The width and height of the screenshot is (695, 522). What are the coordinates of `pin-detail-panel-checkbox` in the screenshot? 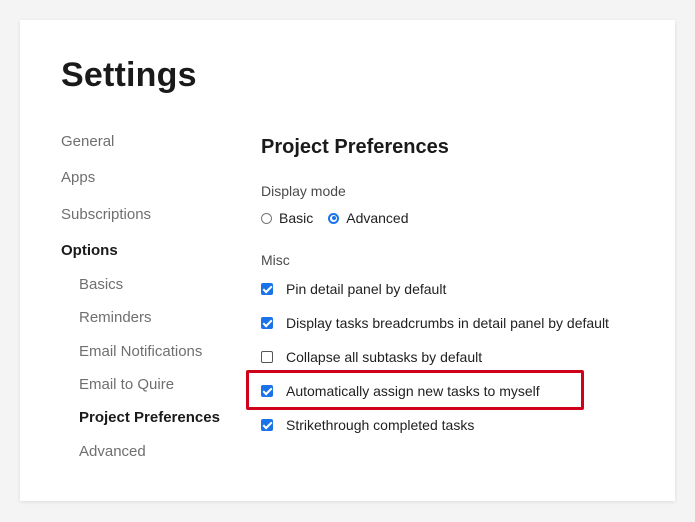 It's located at (267, 289).